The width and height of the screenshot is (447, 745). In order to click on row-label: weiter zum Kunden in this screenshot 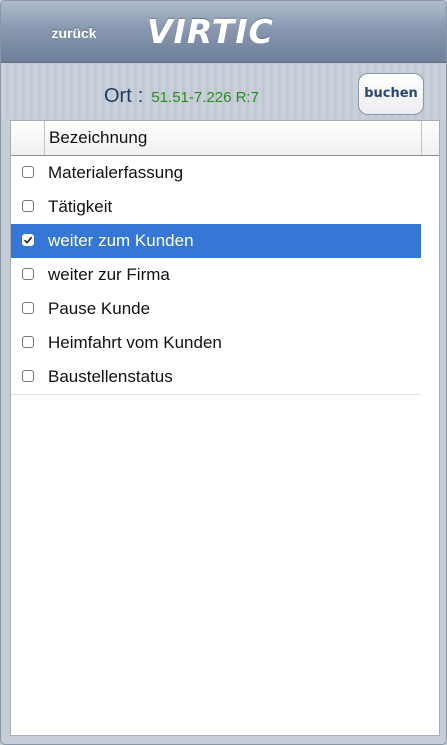, I will do `click(121, 240)`.